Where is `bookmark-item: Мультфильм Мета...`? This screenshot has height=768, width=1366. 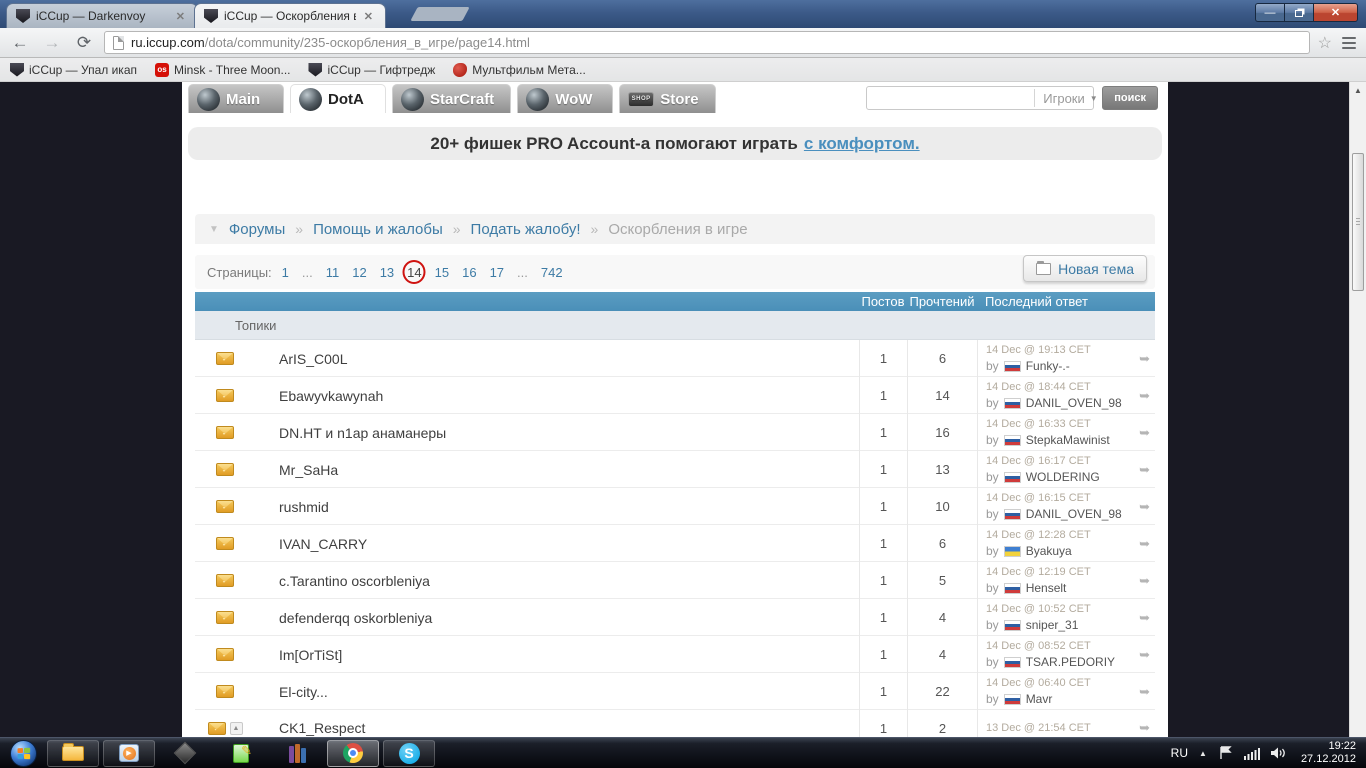 bookmark-item: Мультфильм Мета... is located at coordinates (519, 69).